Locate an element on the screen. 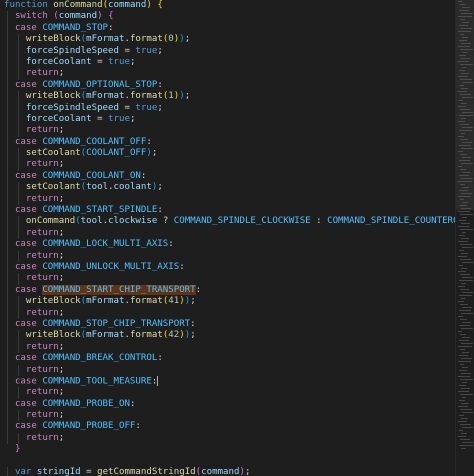 The image size is (474, 476). code-line: case COMMAND_TOOL_MEASURE: is located at coordinates (227, 381).